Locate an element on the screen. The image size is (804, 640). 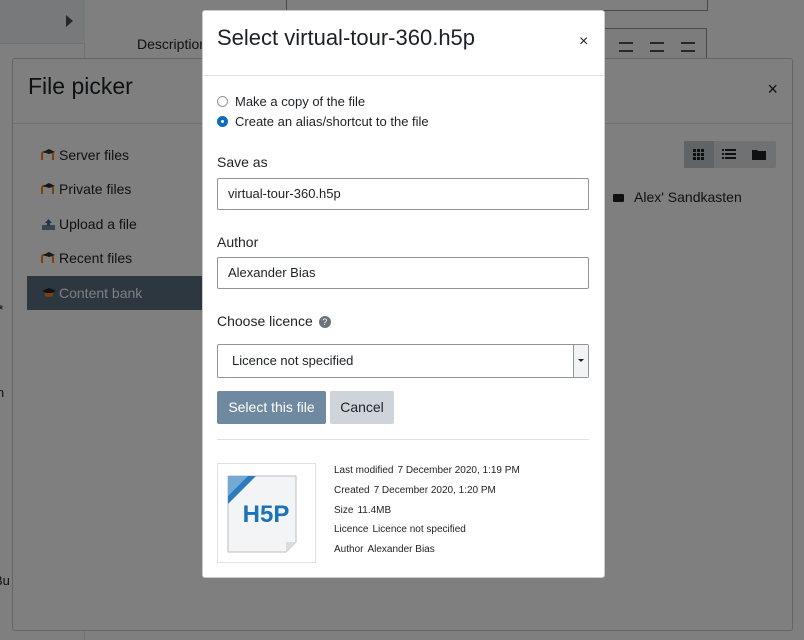
dialog-title: Select virtual-tour-360.h5p is located at coordinates (346, 37).